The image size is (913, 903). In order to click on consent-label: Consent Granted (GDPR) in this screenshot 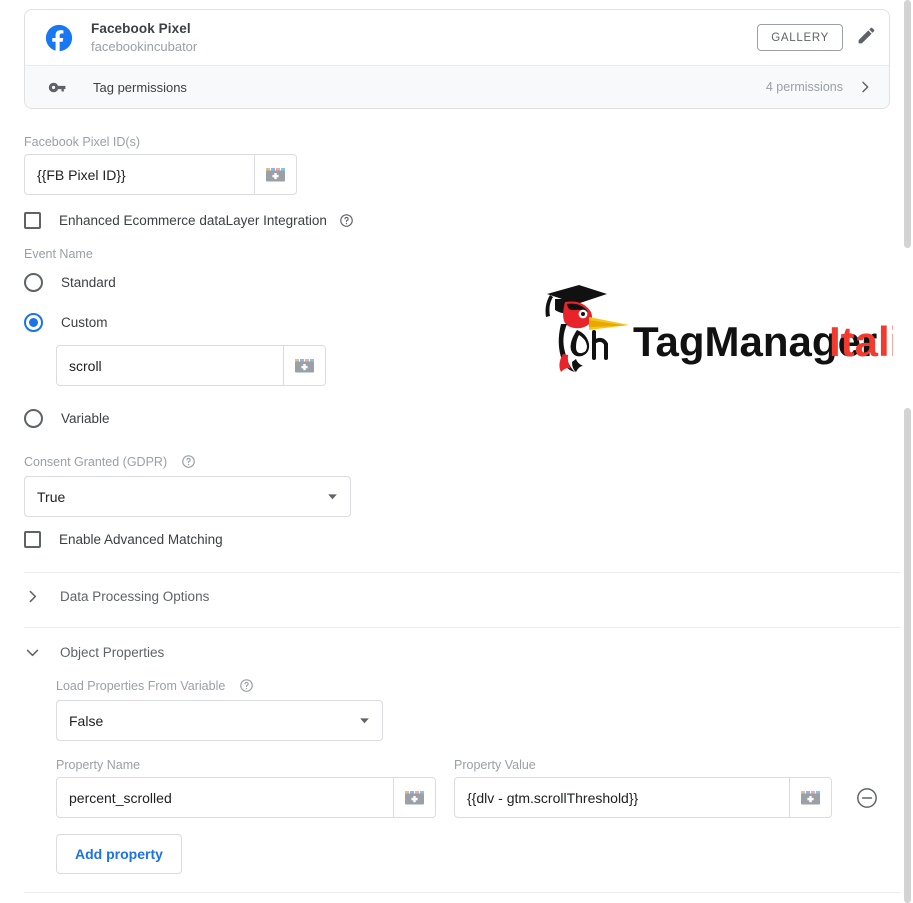, I will do `click(96, 462)`.